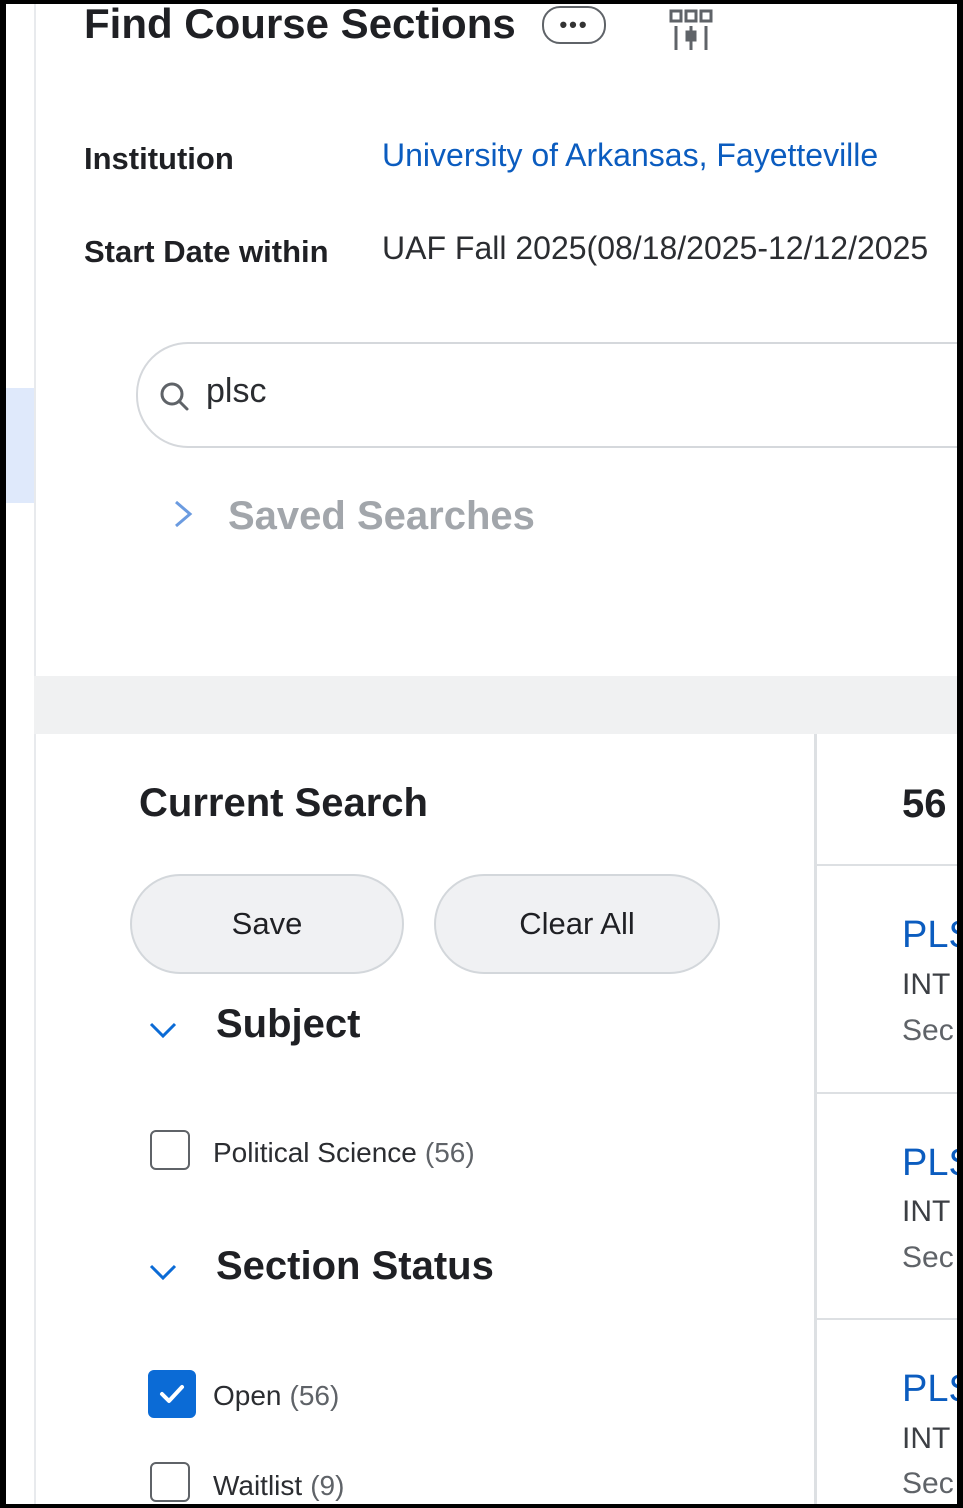  I want to click on ellipsis-icon: •••, so click(574, 24).